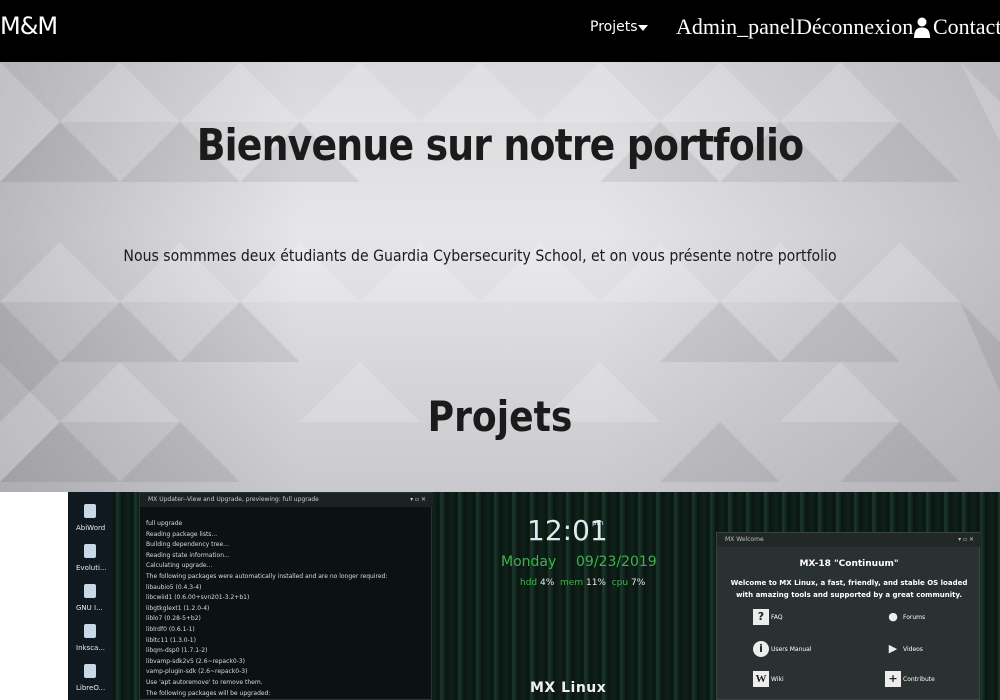 Image resolution: width=1000 pixels, height=700 pixels. I want to click on welcome-link-label: Videos, so click(913, 649).